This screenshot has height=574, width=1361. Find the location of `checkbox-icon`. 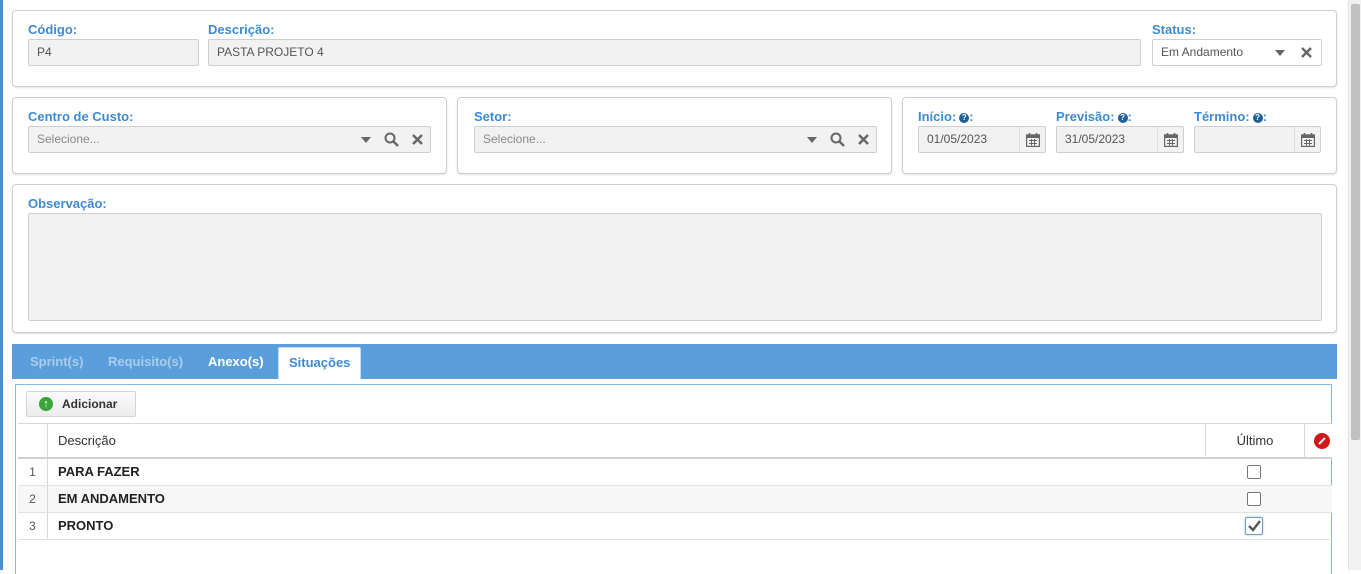

checkbox-icon is located at coordinates (1254, 526).